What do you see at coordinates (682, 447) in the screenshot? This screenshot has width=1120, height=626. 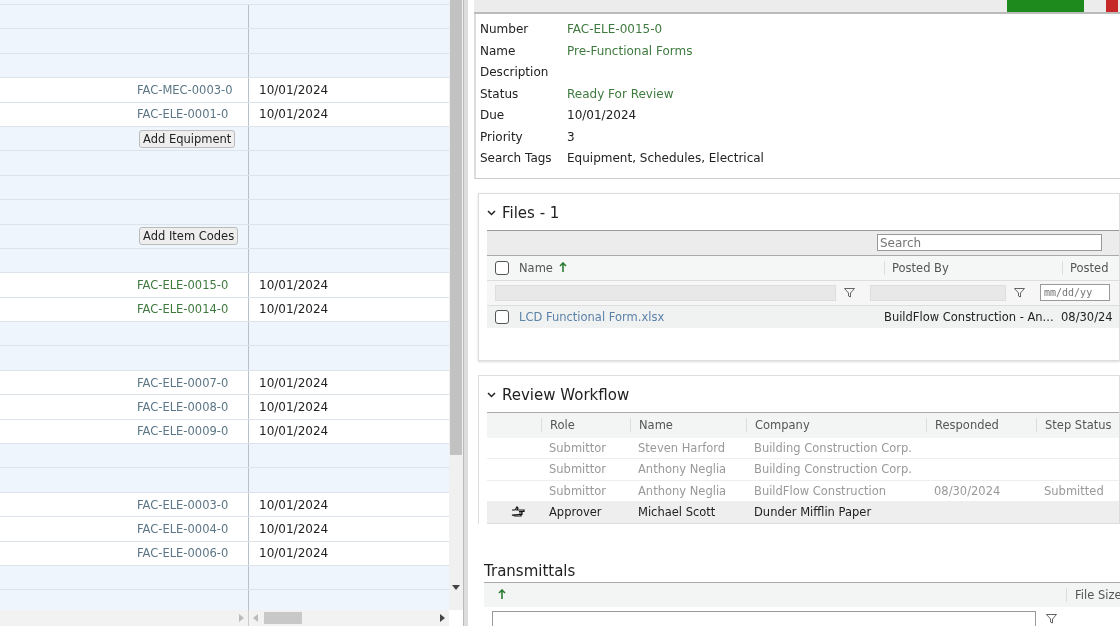 I see `table-cell-text: Steven Harford` at bounding box center [682, 447].